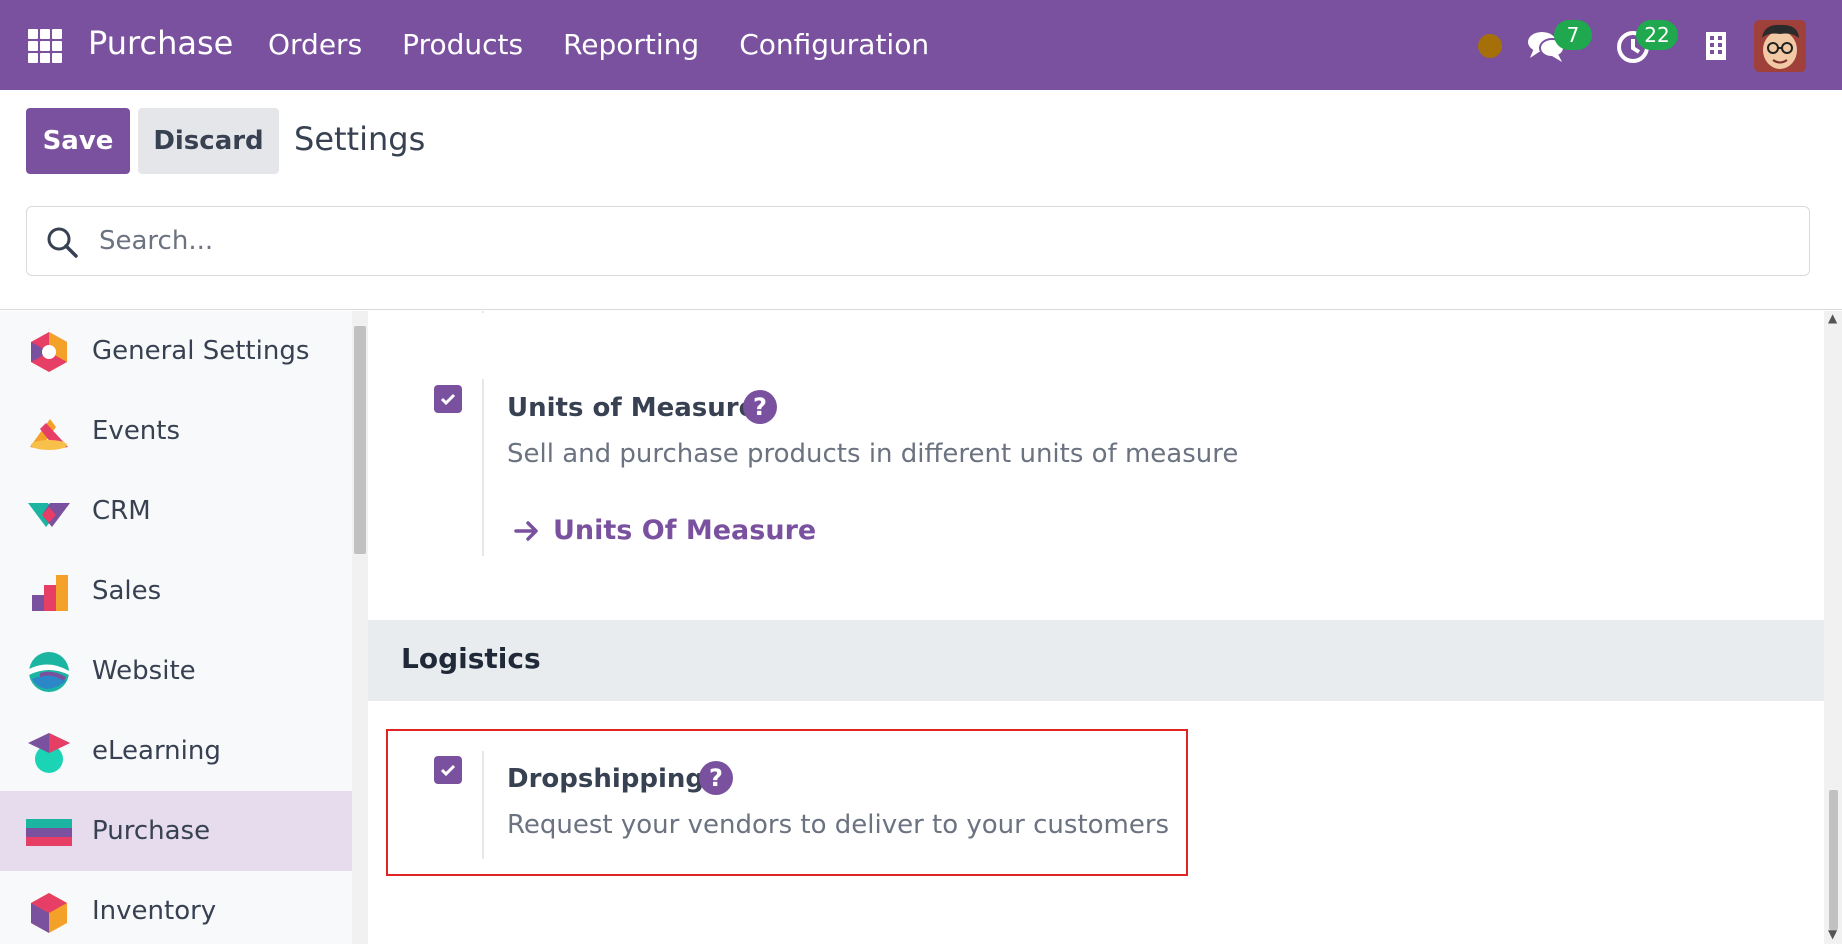 This screenshot has width=1842, height=944. Describe the element at coordinates (49, 672) in the screenshot. I see `website-icon` at that location.